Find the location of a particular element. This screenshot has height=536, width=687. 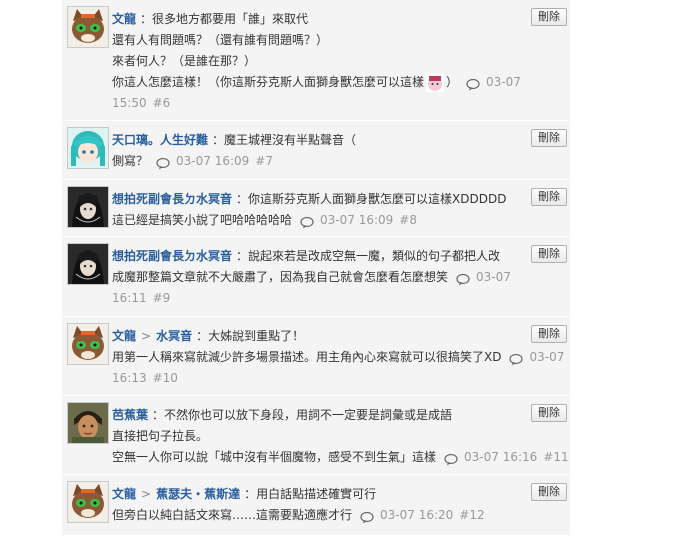

comment-text: 你這斯芬克斯人面獅身獸怎麼可以這樣XDDDDD is located at coordinates (377, 199).